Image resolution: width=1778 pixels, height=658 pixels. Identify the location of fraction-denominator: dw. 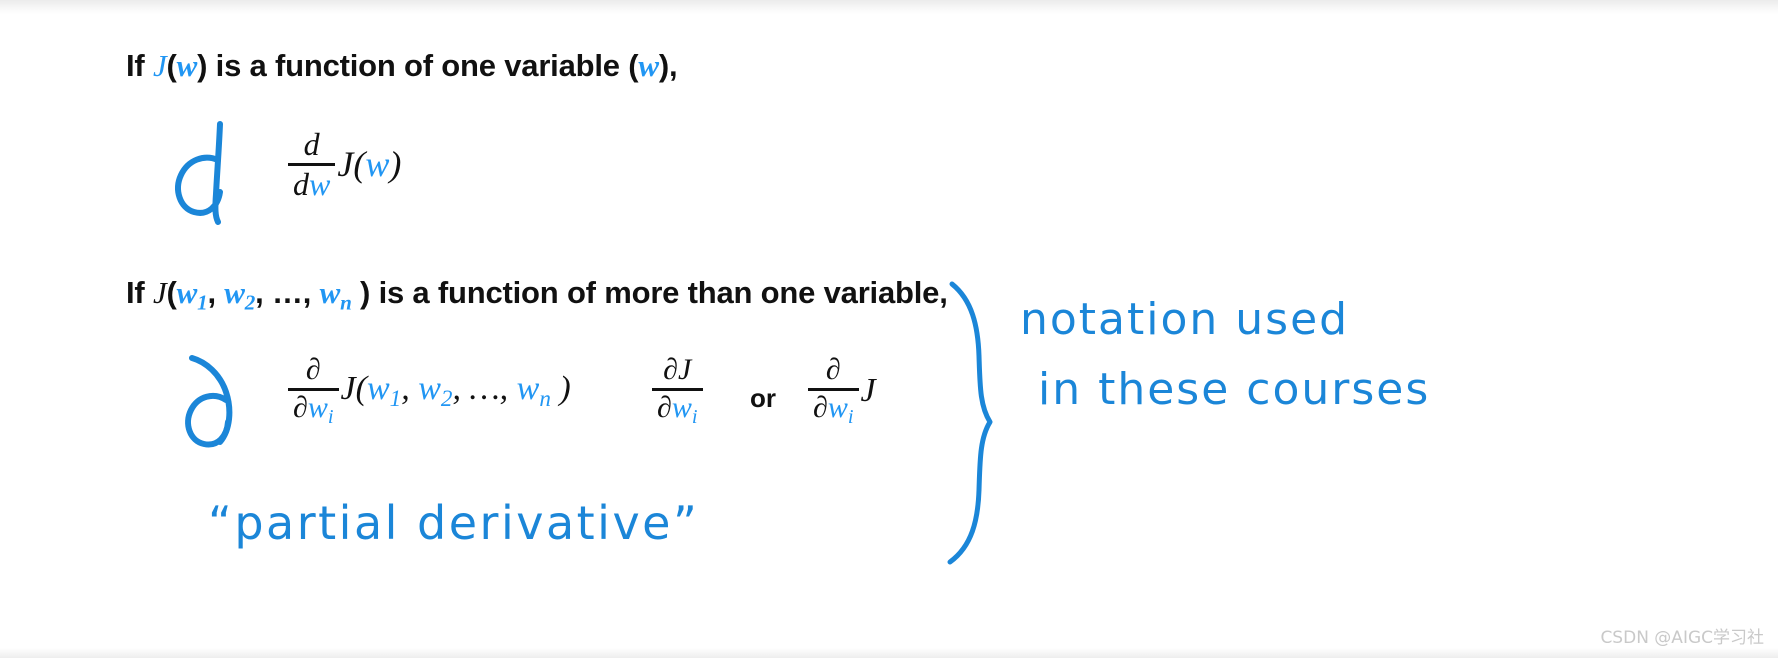
(311, 183).